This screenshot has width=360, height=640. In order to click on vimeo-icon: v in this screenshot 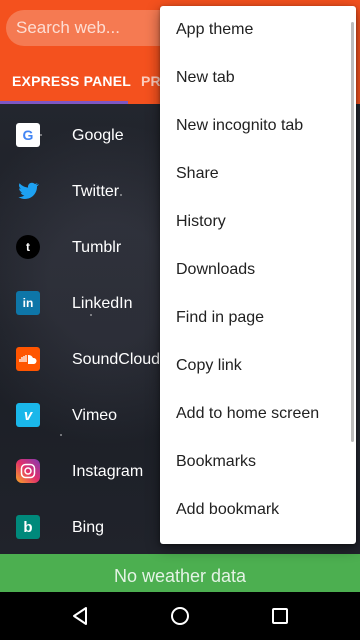, I will do `click(28, 415)`.